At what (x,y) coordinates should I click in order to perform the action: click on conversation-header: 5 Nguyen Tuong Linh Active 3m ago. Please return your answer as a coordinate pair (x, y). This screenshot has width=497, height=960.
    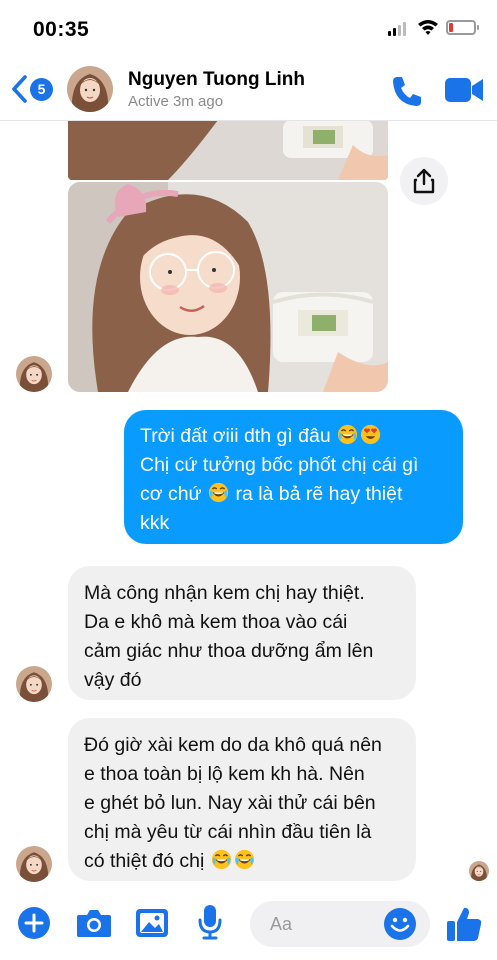
    Looking at the image, I should click on (248, 89).